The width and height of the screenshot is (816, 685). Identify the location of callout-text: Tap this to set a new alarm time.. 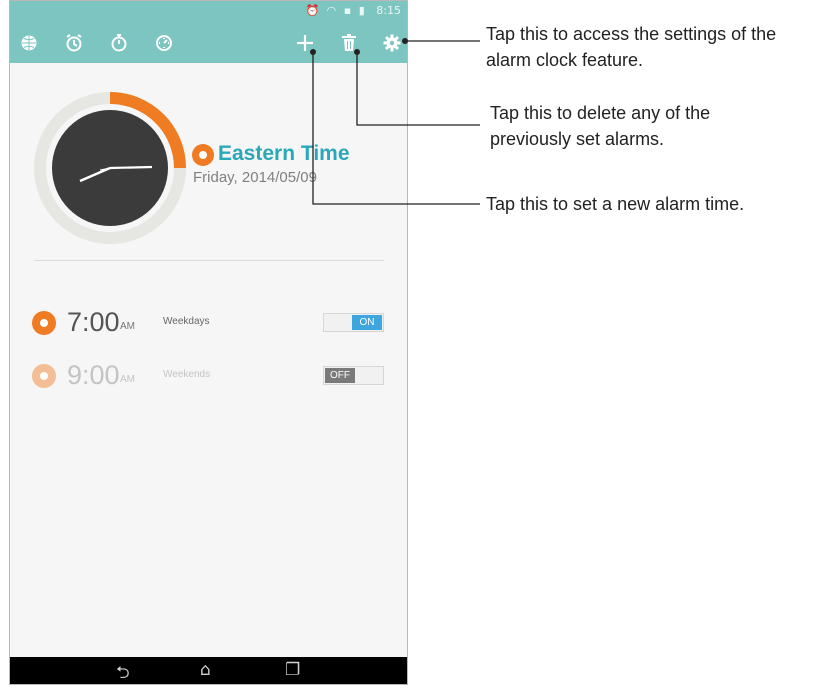
(615, 204).